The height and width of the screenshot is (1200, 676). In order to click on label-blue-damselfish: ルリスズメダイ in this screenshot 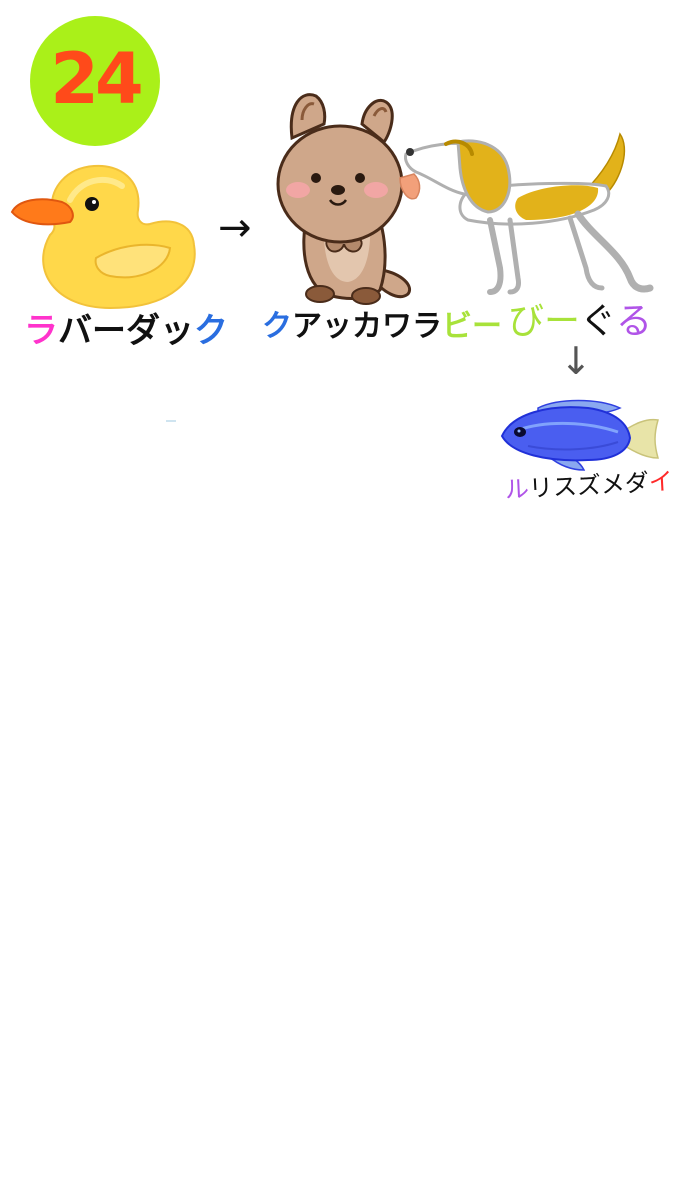, I will do `click(589, 485)`.